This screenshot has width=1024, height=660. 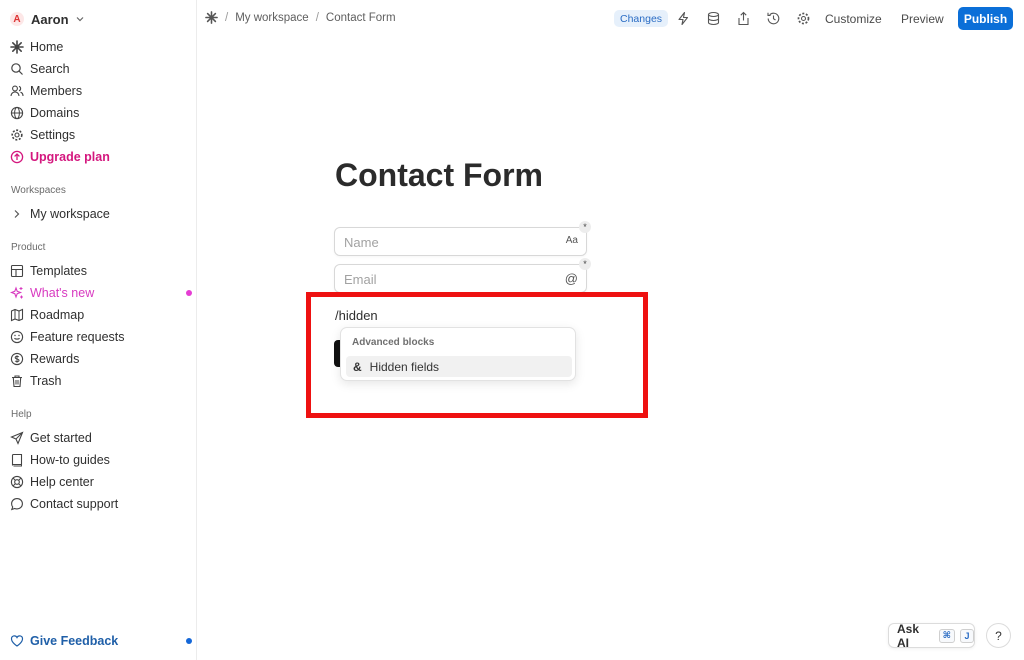 I want to click on sidebar-item-label: Rewards, so click(x=55, y=359).